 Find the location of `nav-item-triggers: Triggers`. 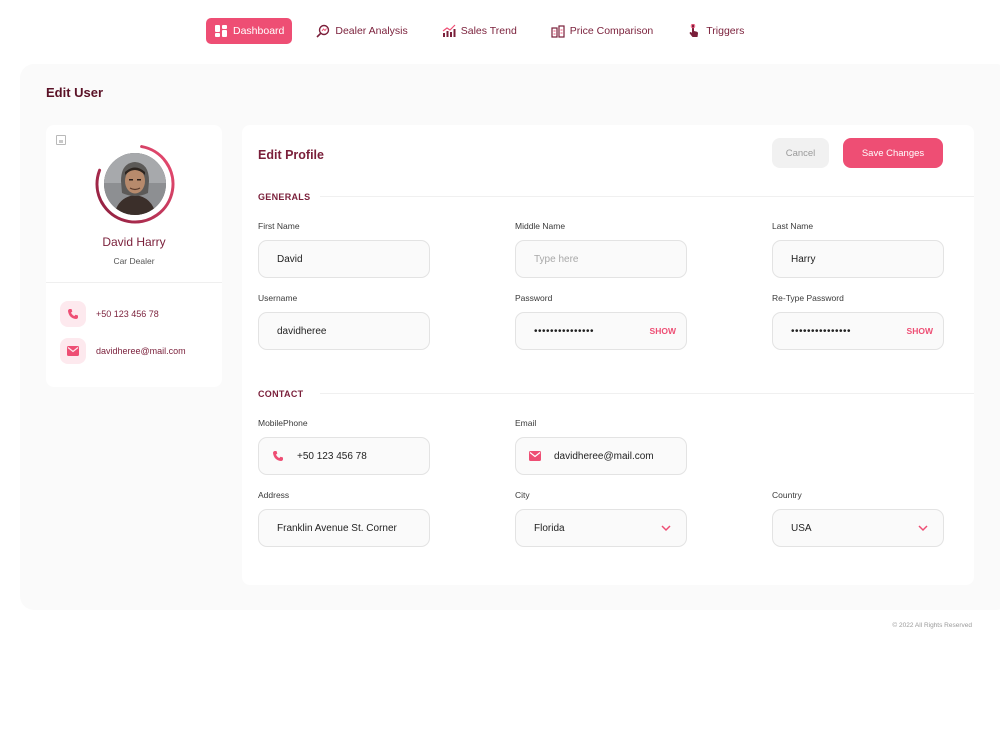

nav-item-triggers: Triggers is located at coordinates (715, 31).